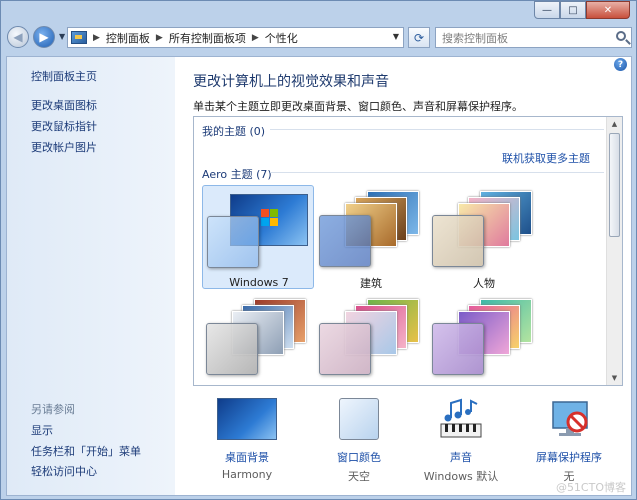 The image size is (637, 500). Describe the element at coordinates (44, 37) in the screenshot. I see `forward-button: ▶` at that location.